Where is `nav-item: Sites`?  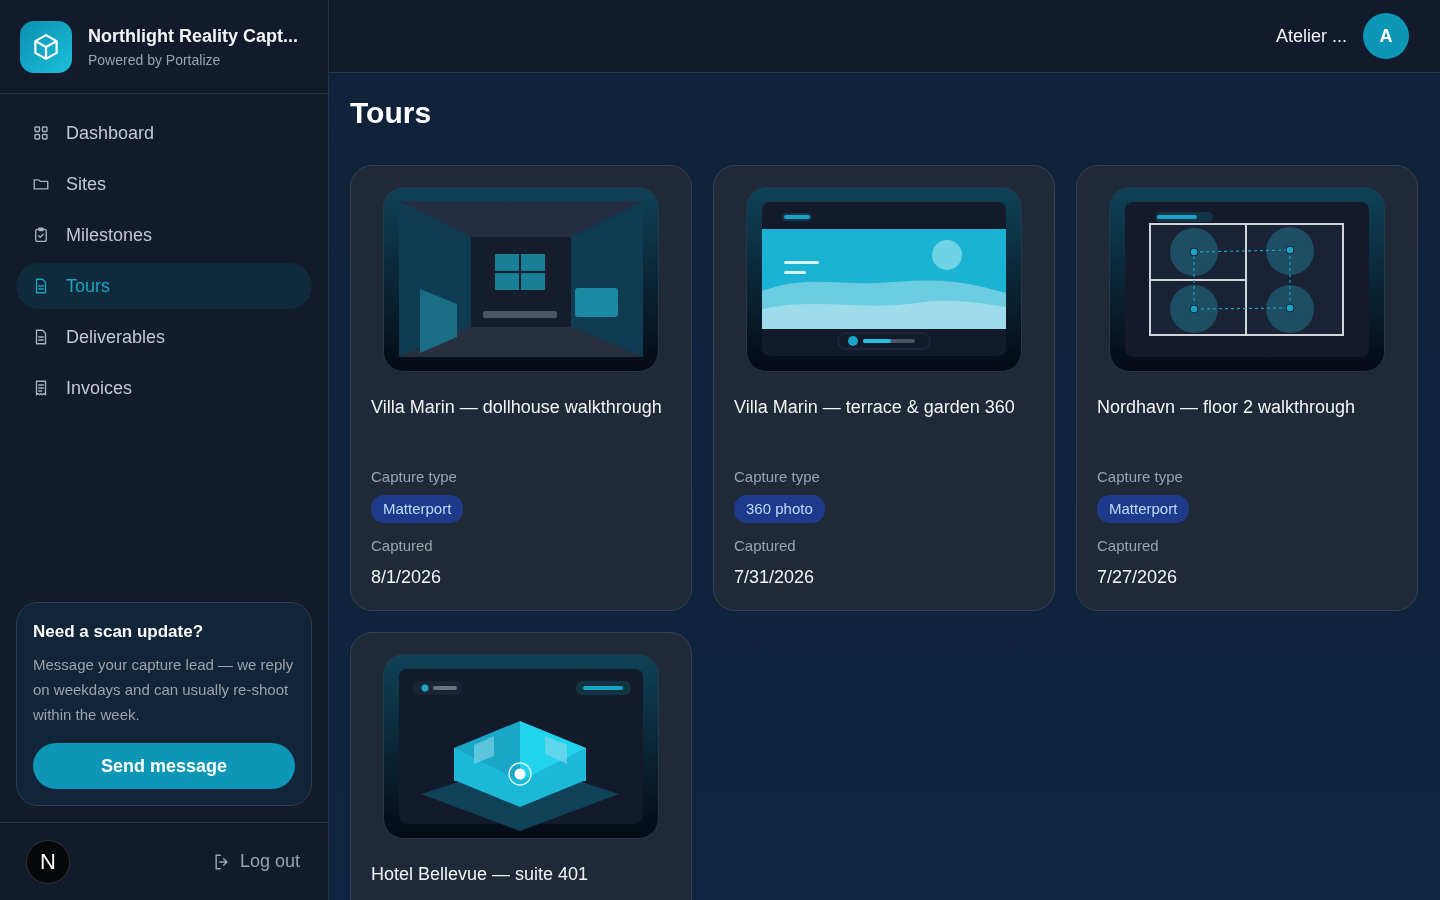
nav-item: Sites is located at coordinates (164, 184).